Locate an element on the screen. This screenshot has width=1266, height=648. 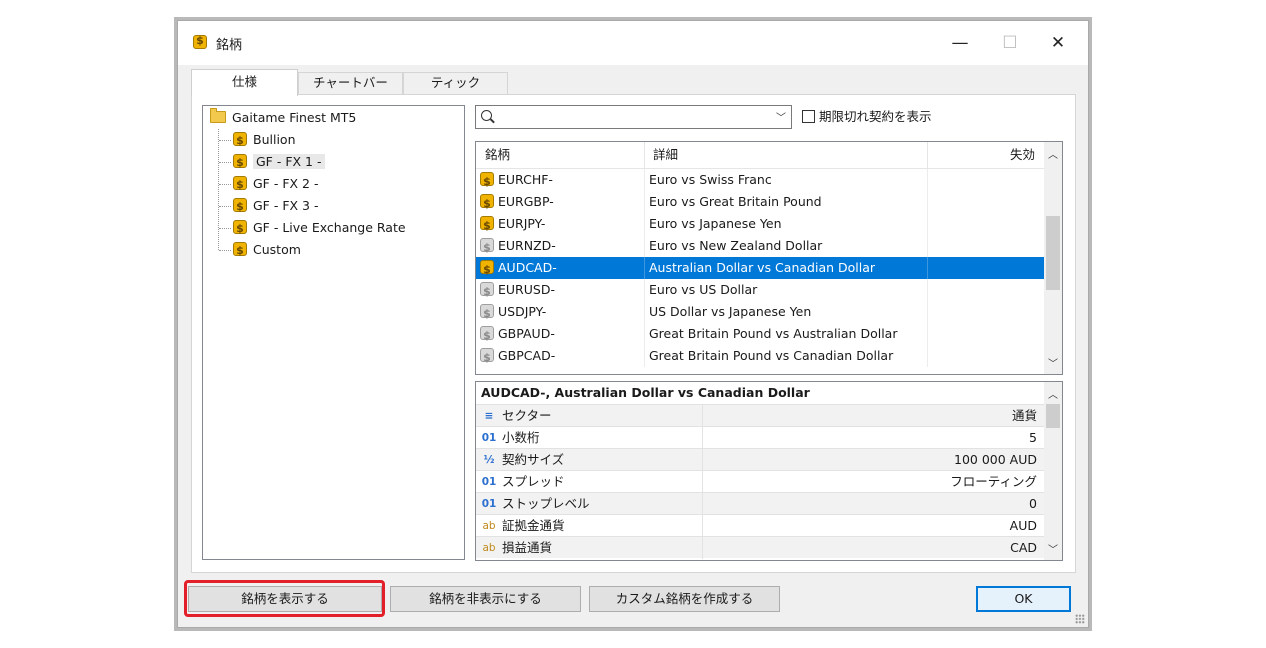
property-row: ≡ セクター 通貨 is located at coordinates (760, 415).